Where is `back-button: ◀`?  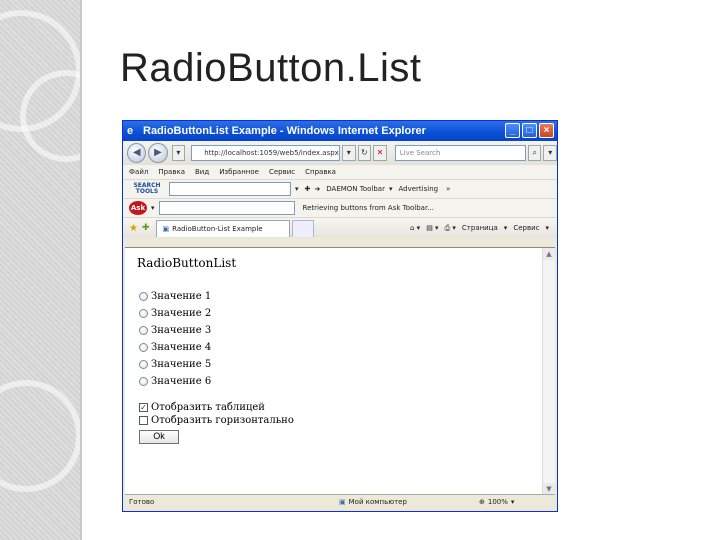 back-button: ◀ is located at coordinates (137, 153).